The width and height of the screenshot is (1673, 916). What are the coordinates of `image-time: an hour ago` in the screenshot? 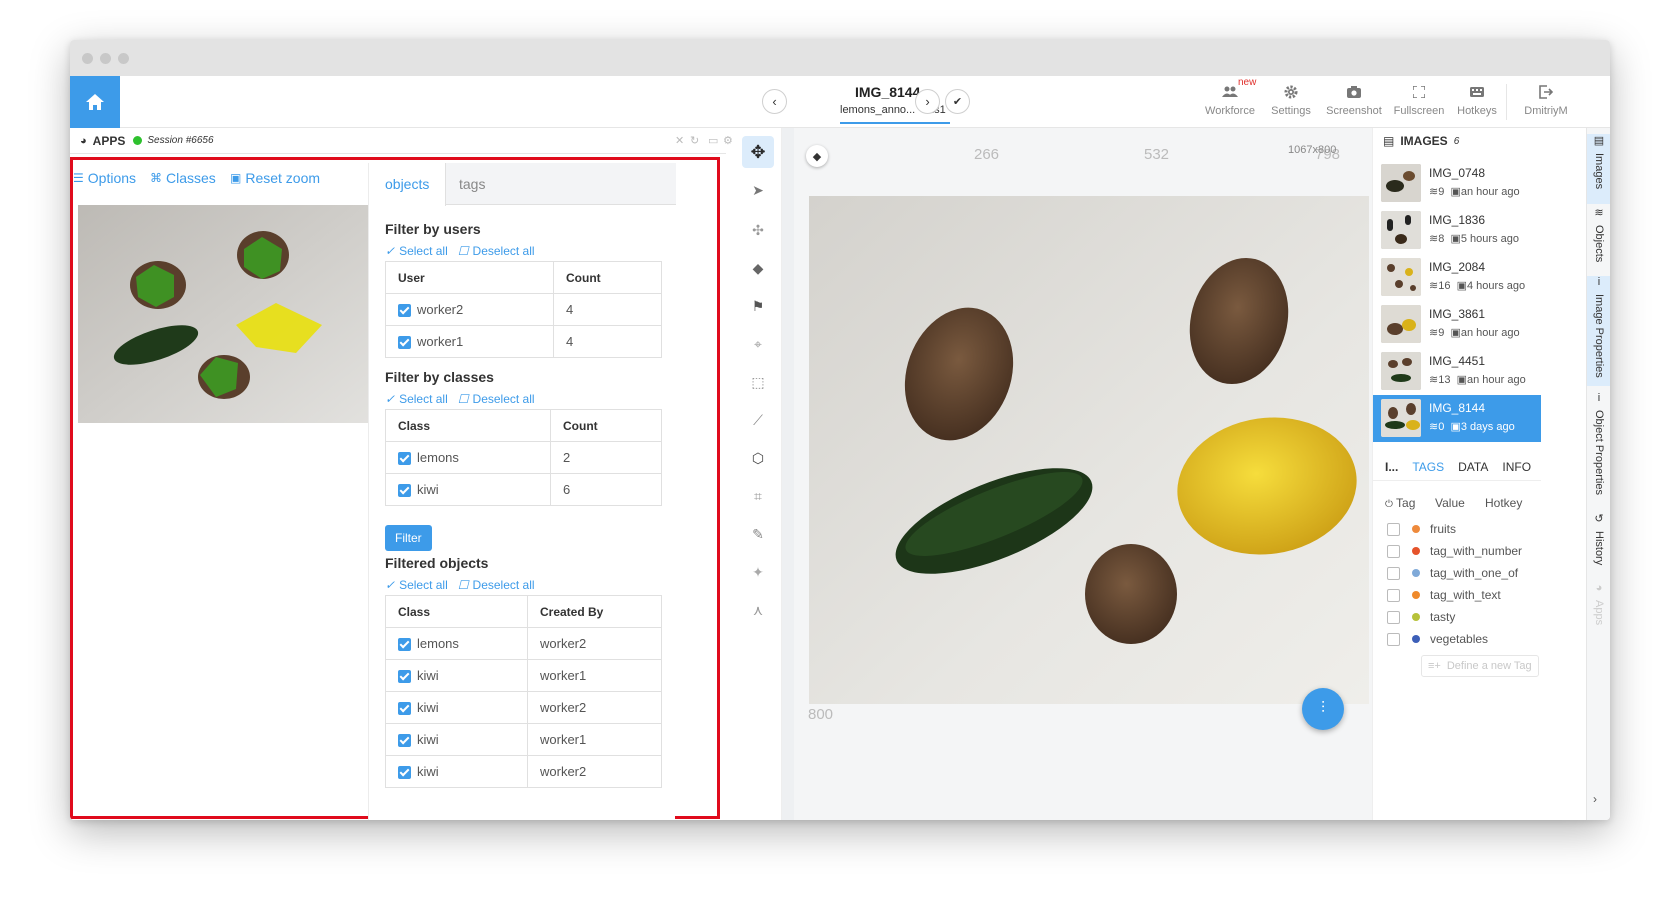 It's located at (1496, 380).